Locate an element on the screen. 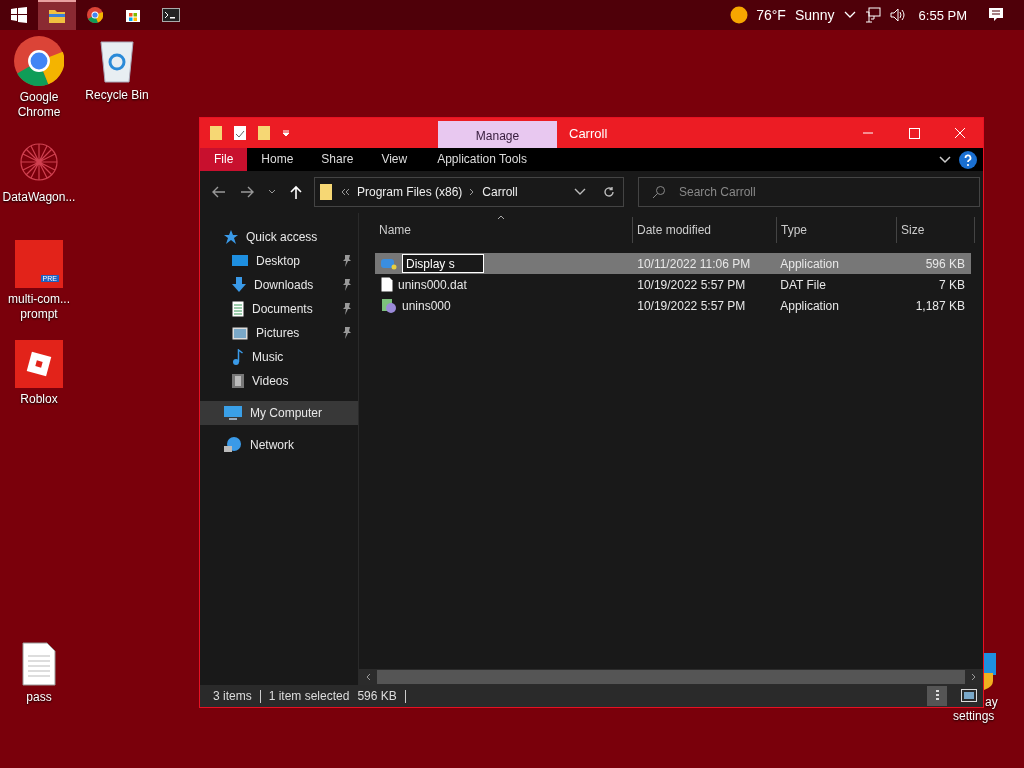 Image resolution: width=1024 pixels, height=768 pixels. breadcrumb-item: Program Files (x86) is located at coordinates (410, 192).